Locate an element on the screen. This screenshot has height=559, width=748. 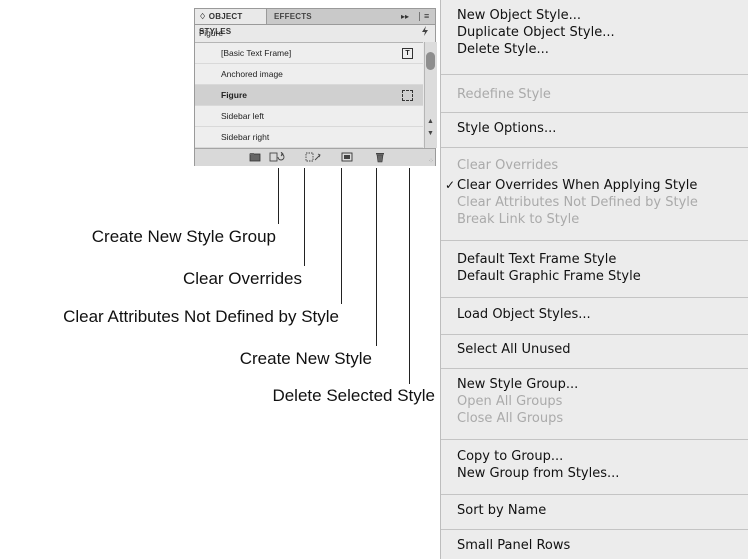
menu-item-redefine-style: Redefine Style is located at coordinates (504, 94).